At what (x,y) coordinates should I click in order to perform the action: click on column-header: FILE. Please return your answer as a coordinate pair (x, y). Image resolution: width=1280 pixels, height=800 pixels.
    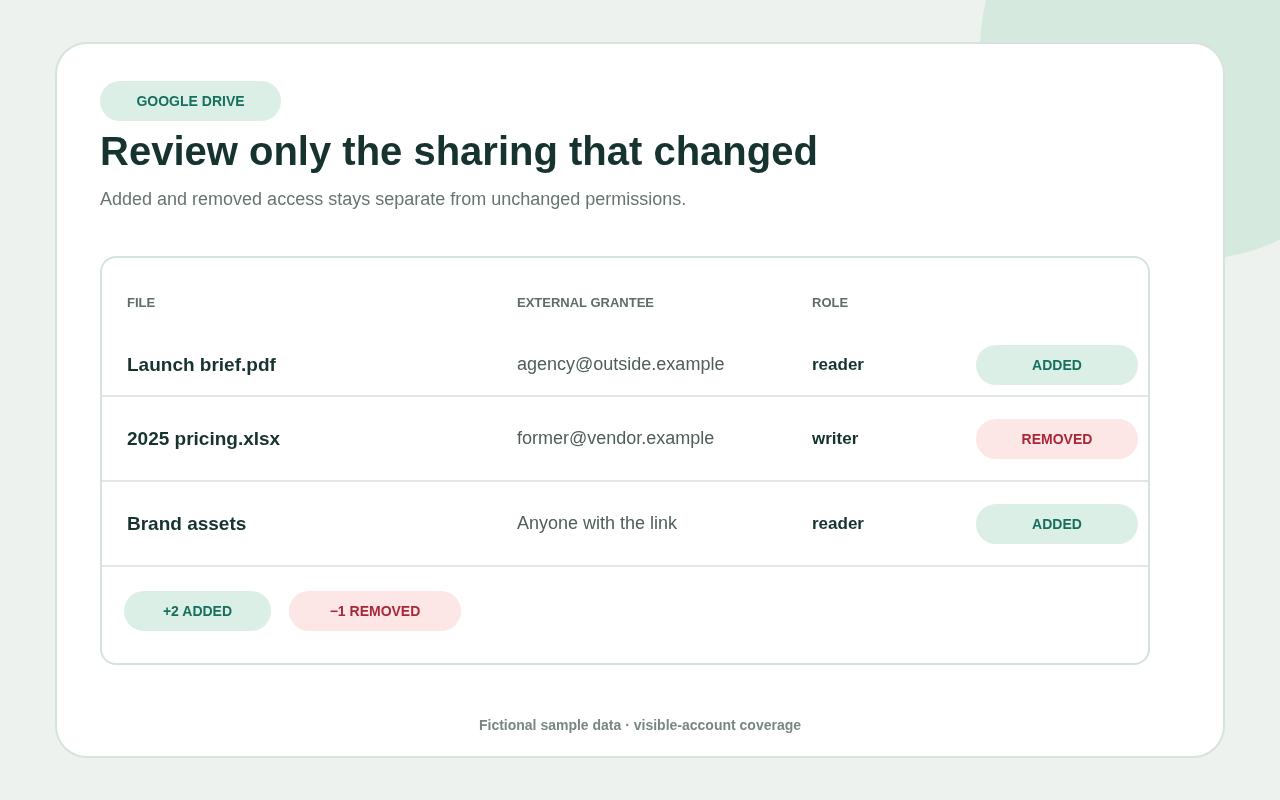
    Looking at the image, I should click on (141, 302).